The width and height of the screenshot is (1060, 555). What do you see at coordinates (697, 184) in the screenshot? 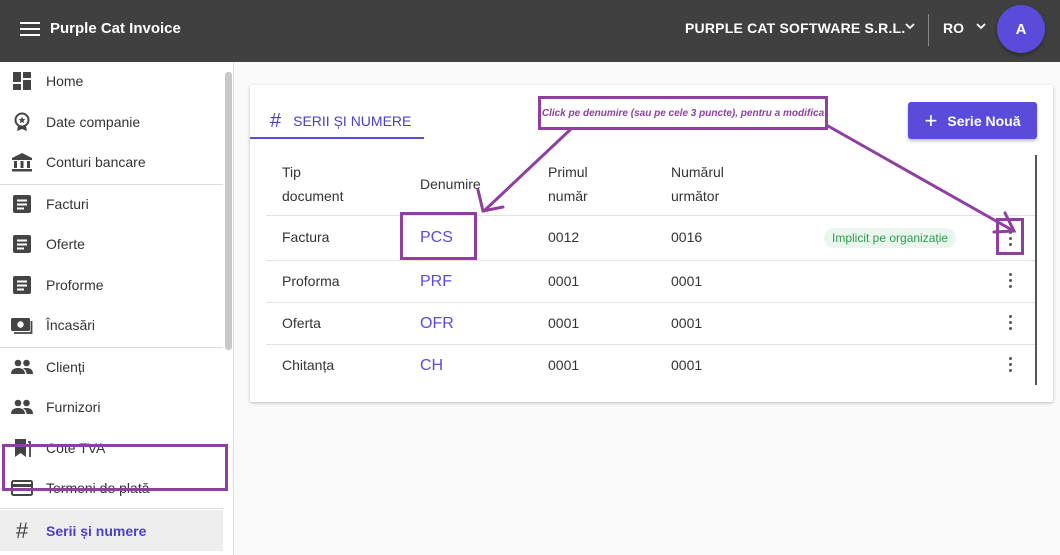
I see `column-header-numarul-urmator: Numărul următor` at bounding box center [697, 184].